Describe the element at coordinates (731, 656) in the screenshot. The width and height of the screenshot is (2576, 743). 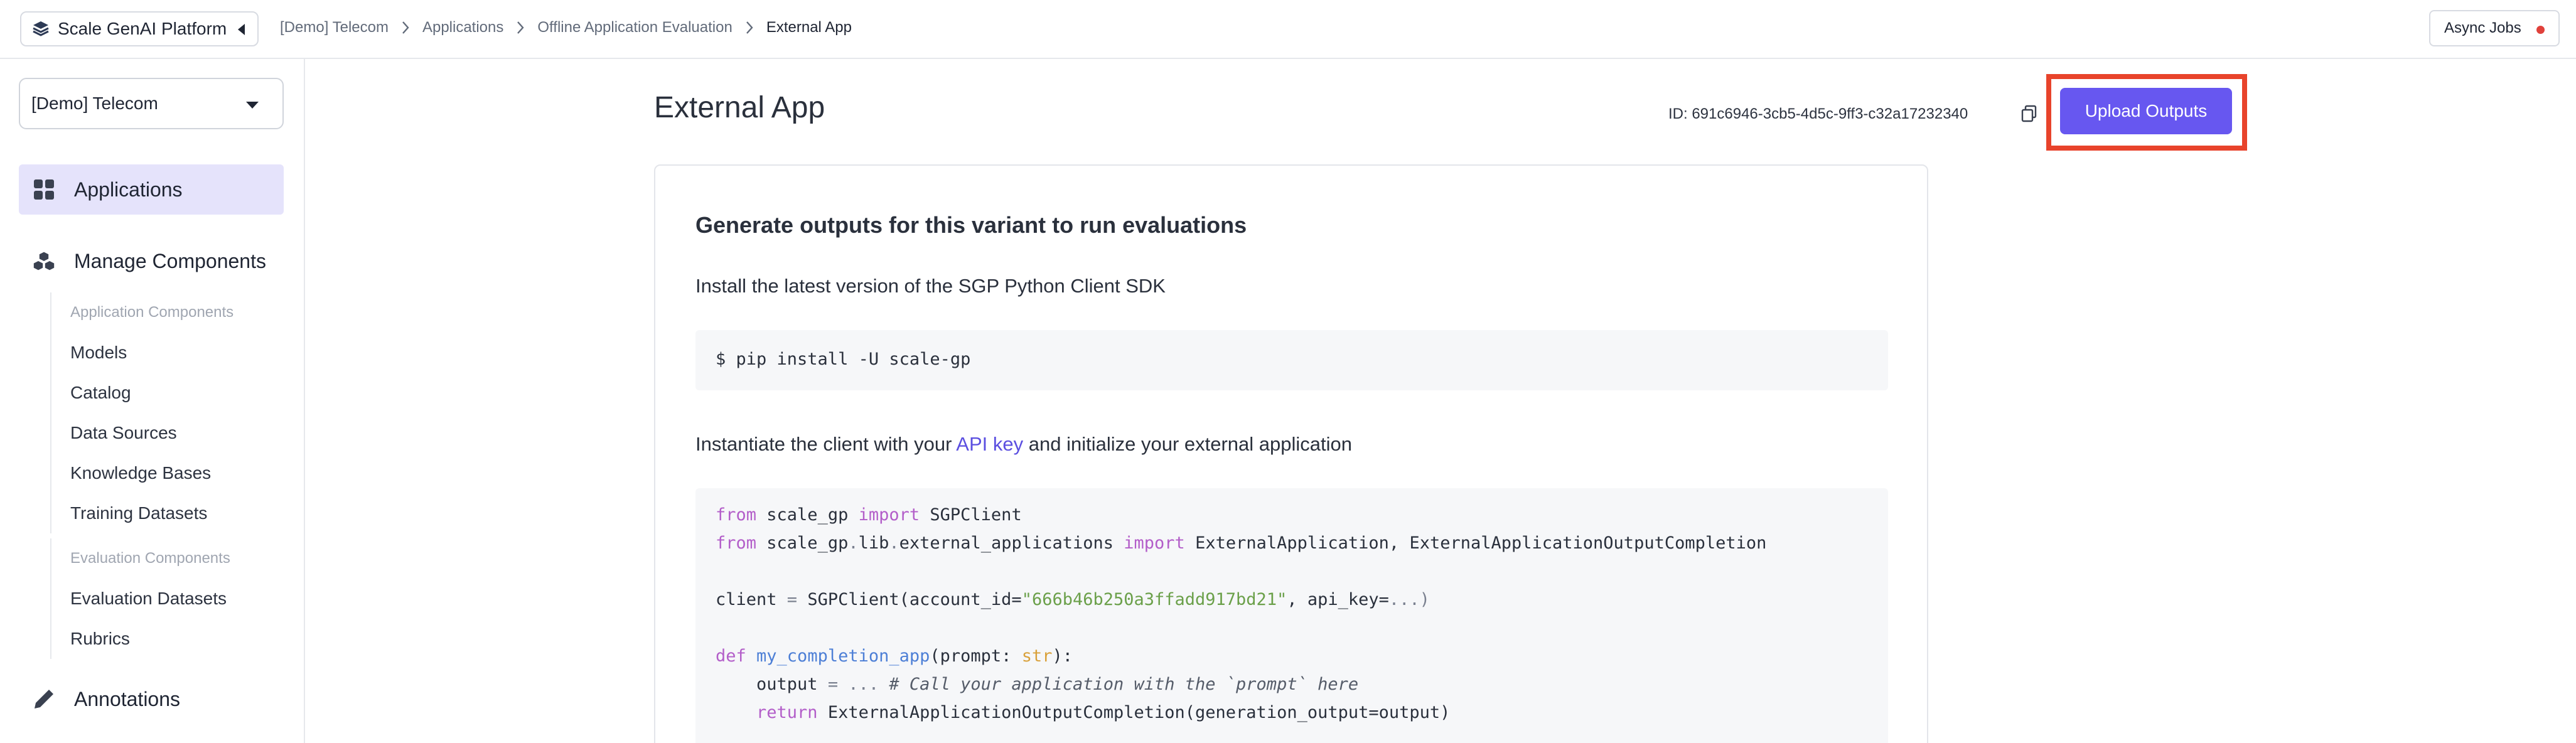
I see `code-token: def` at that location.